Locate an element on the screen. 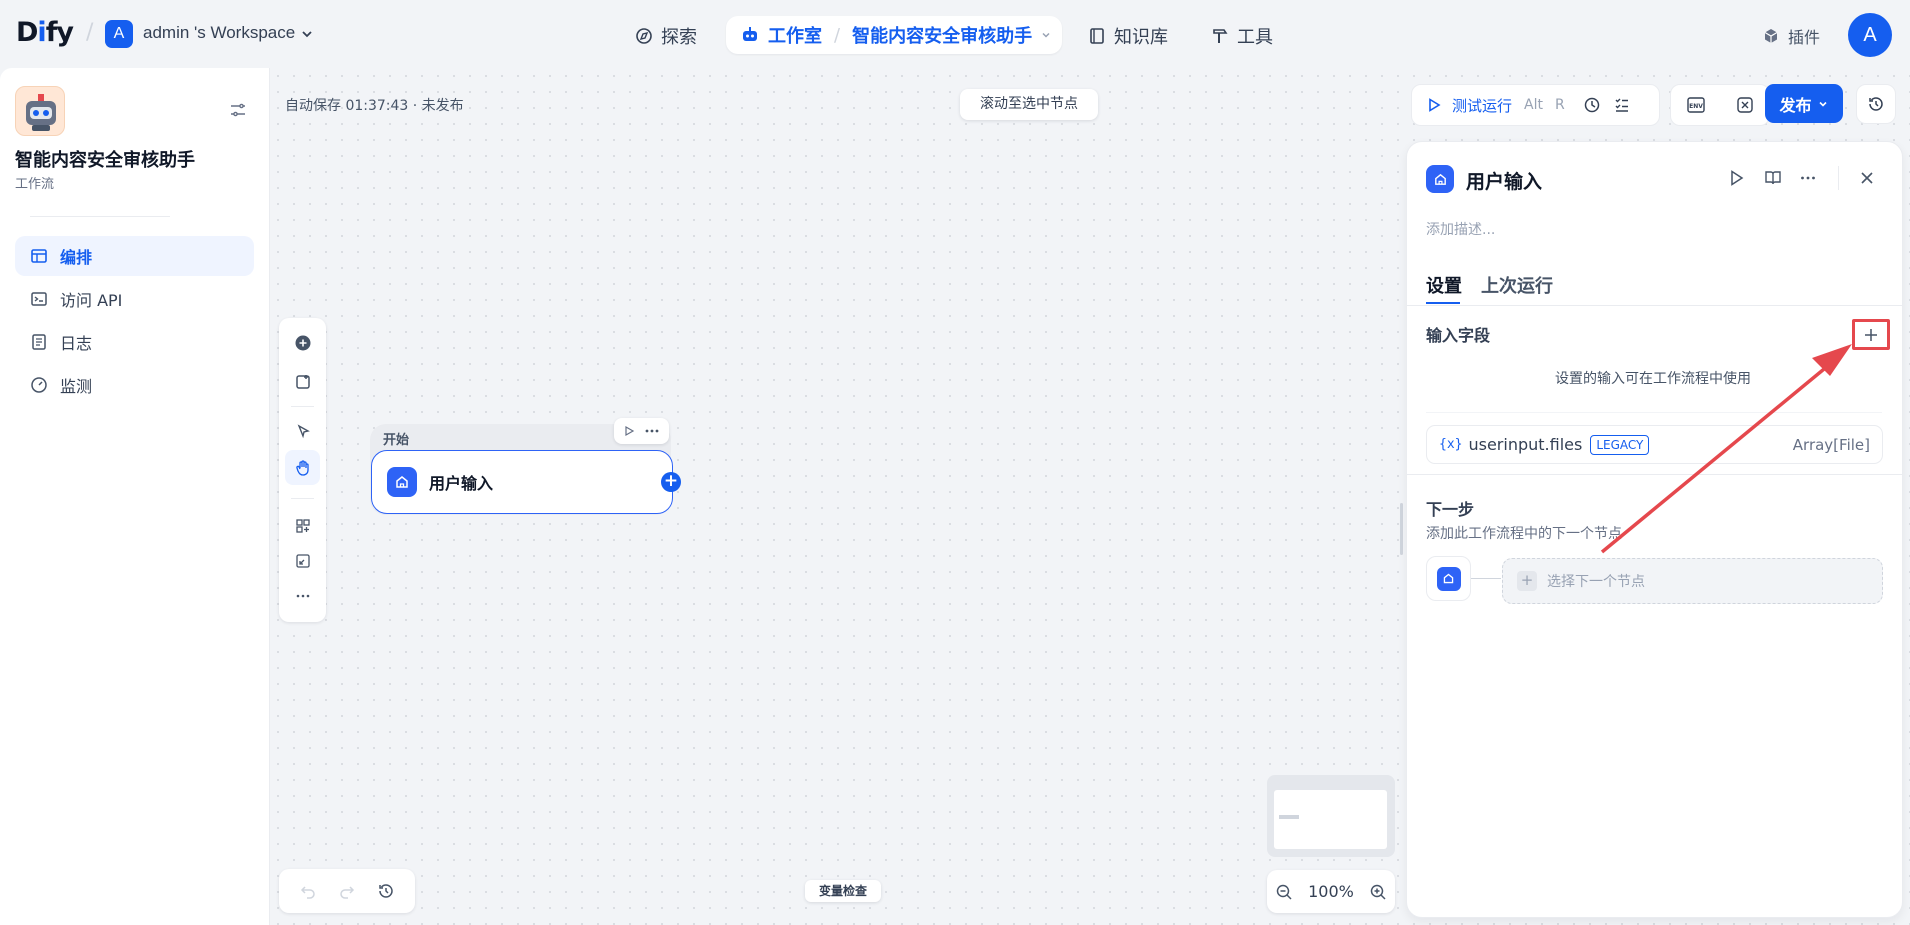 This screenshot has height=925, width=1910. compass-icon is located at coordinates (644, 36).